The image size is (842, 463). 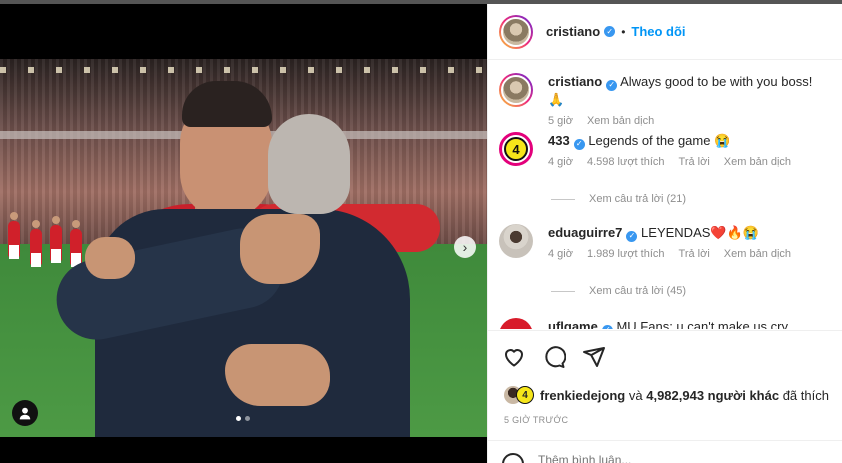 I want to click on comment-likes-count: 1.989 lượt thích, so click(x=626, y=254).